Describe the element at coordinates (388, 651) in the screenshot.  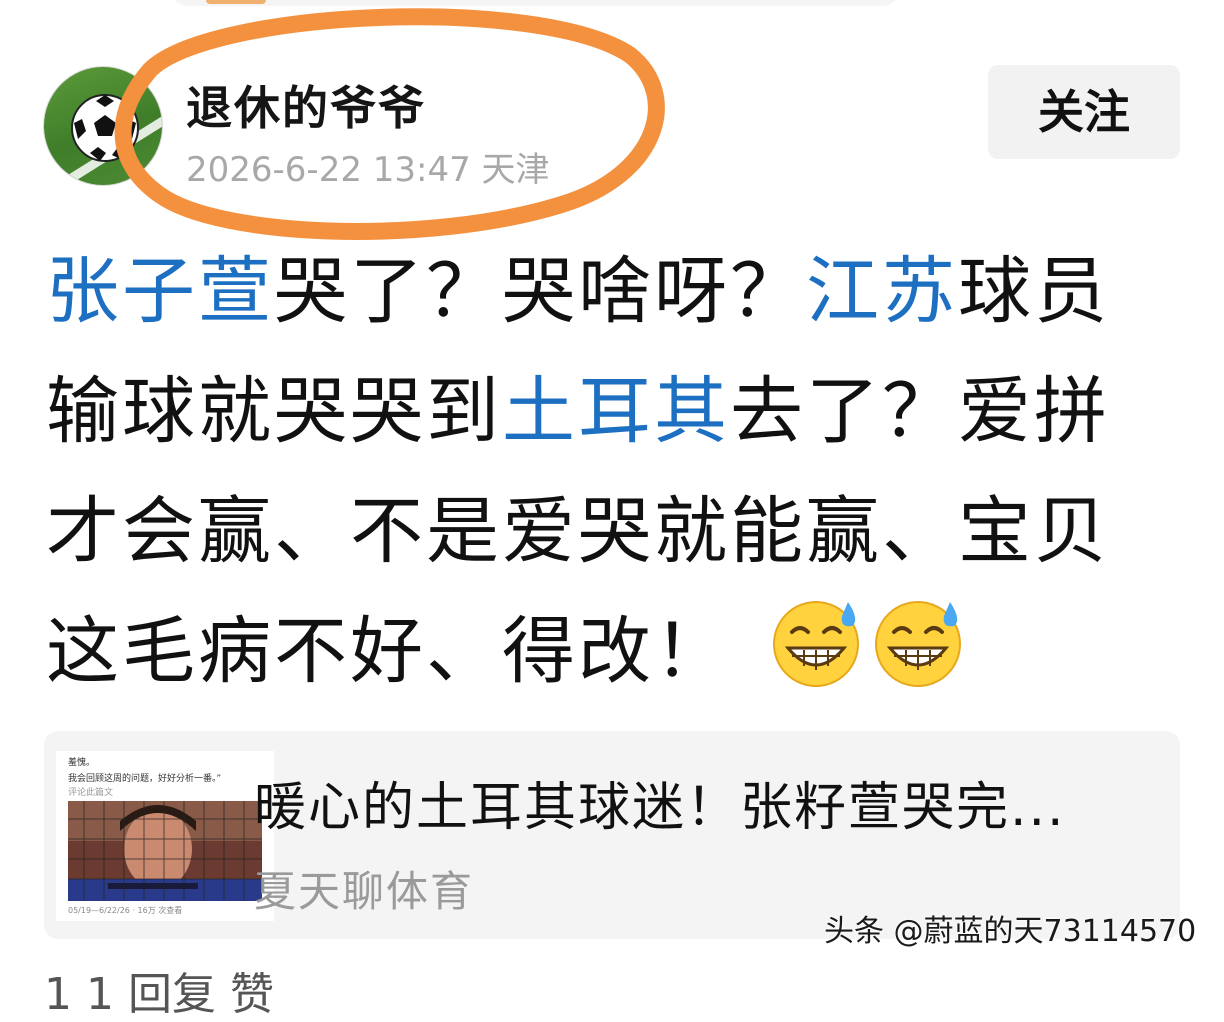
I see `post-text: 这毛病不好、得改！` at that location.